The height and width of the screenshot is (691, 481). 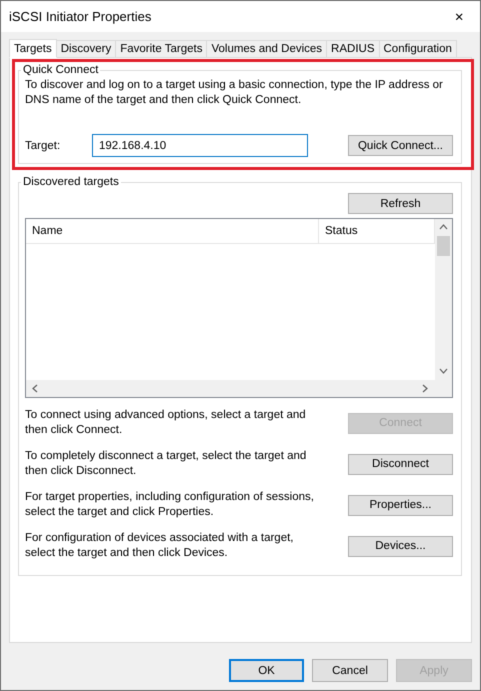 What do you see at coordinates (230, 388) in the screenshot?
I see `horizontal-scrollbar` at bounding box center [230, 388].